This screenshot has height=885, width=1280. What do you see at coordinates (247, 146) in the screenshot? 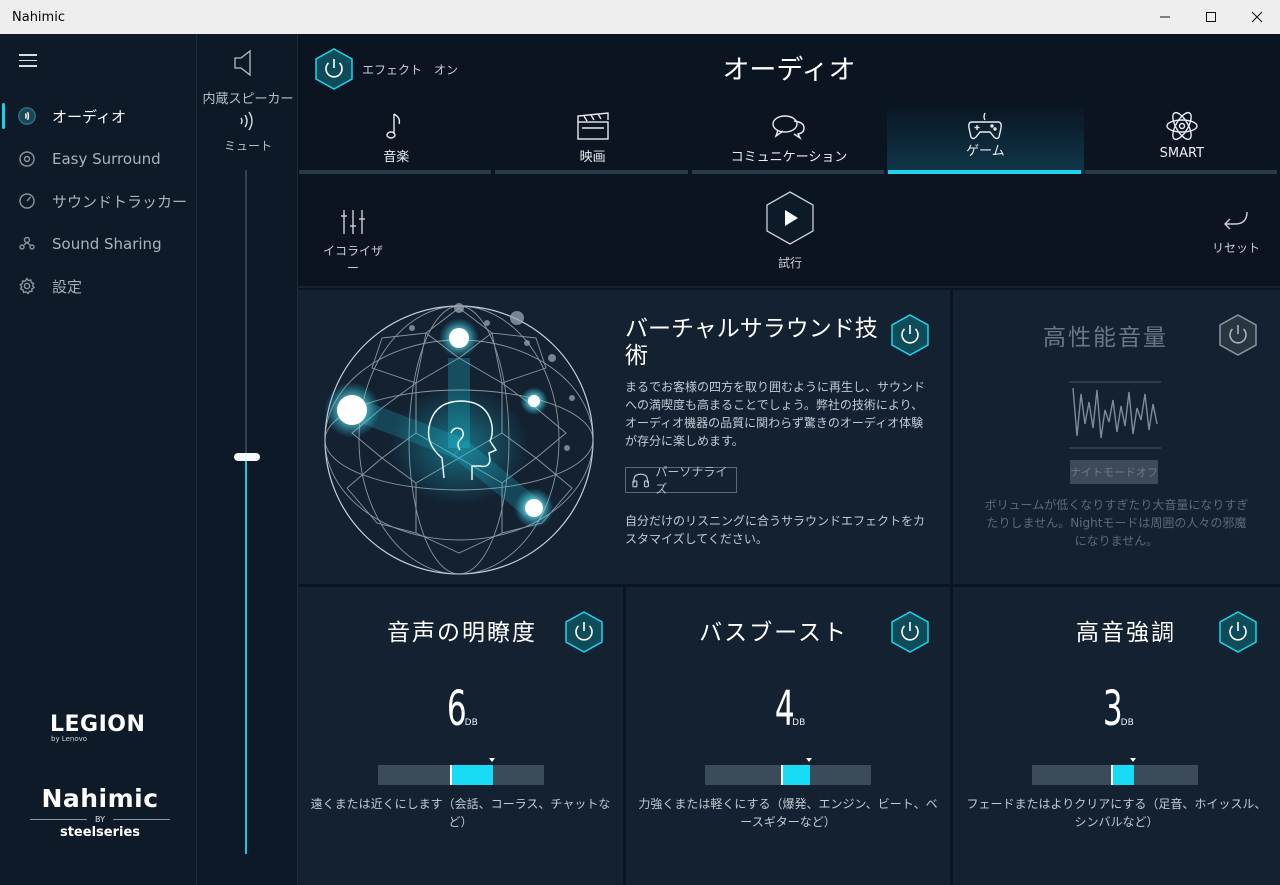
I see `mute-label: ミュート` at bounding box center [247, 146].